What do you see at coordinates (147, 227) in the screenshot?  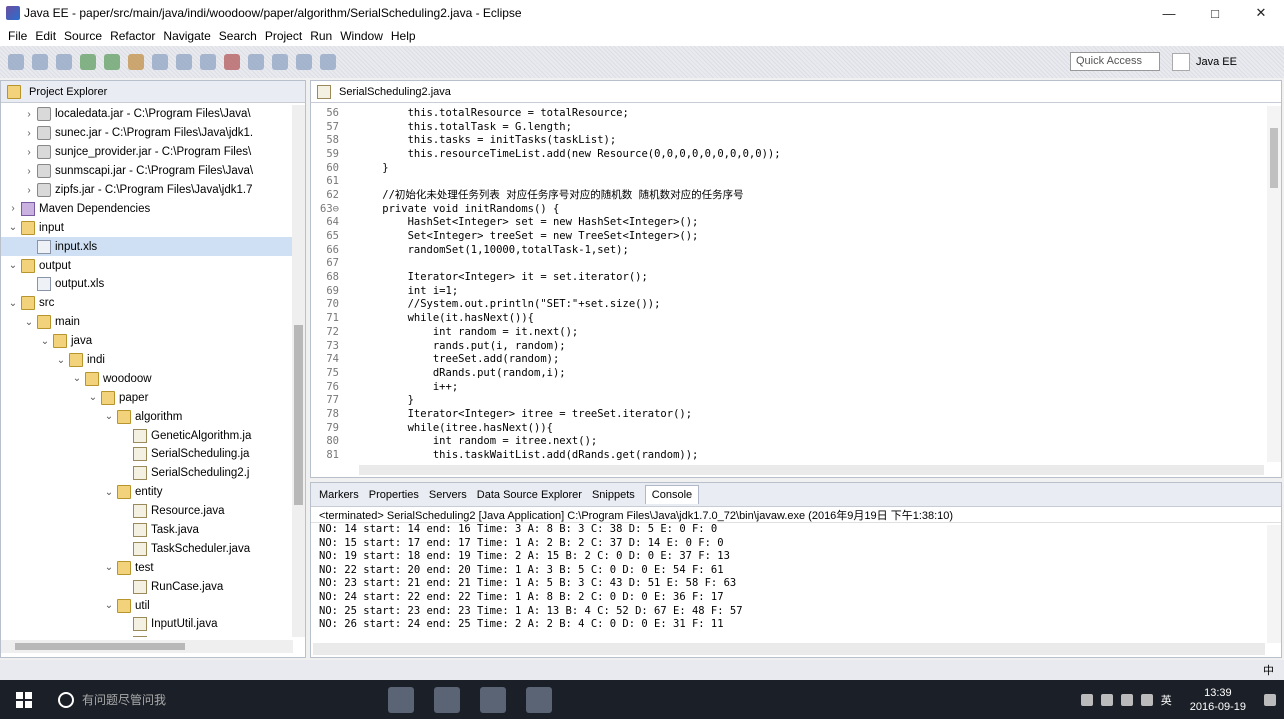 I see `tree-item: ⌄ input` at bounding box center [147, 227].